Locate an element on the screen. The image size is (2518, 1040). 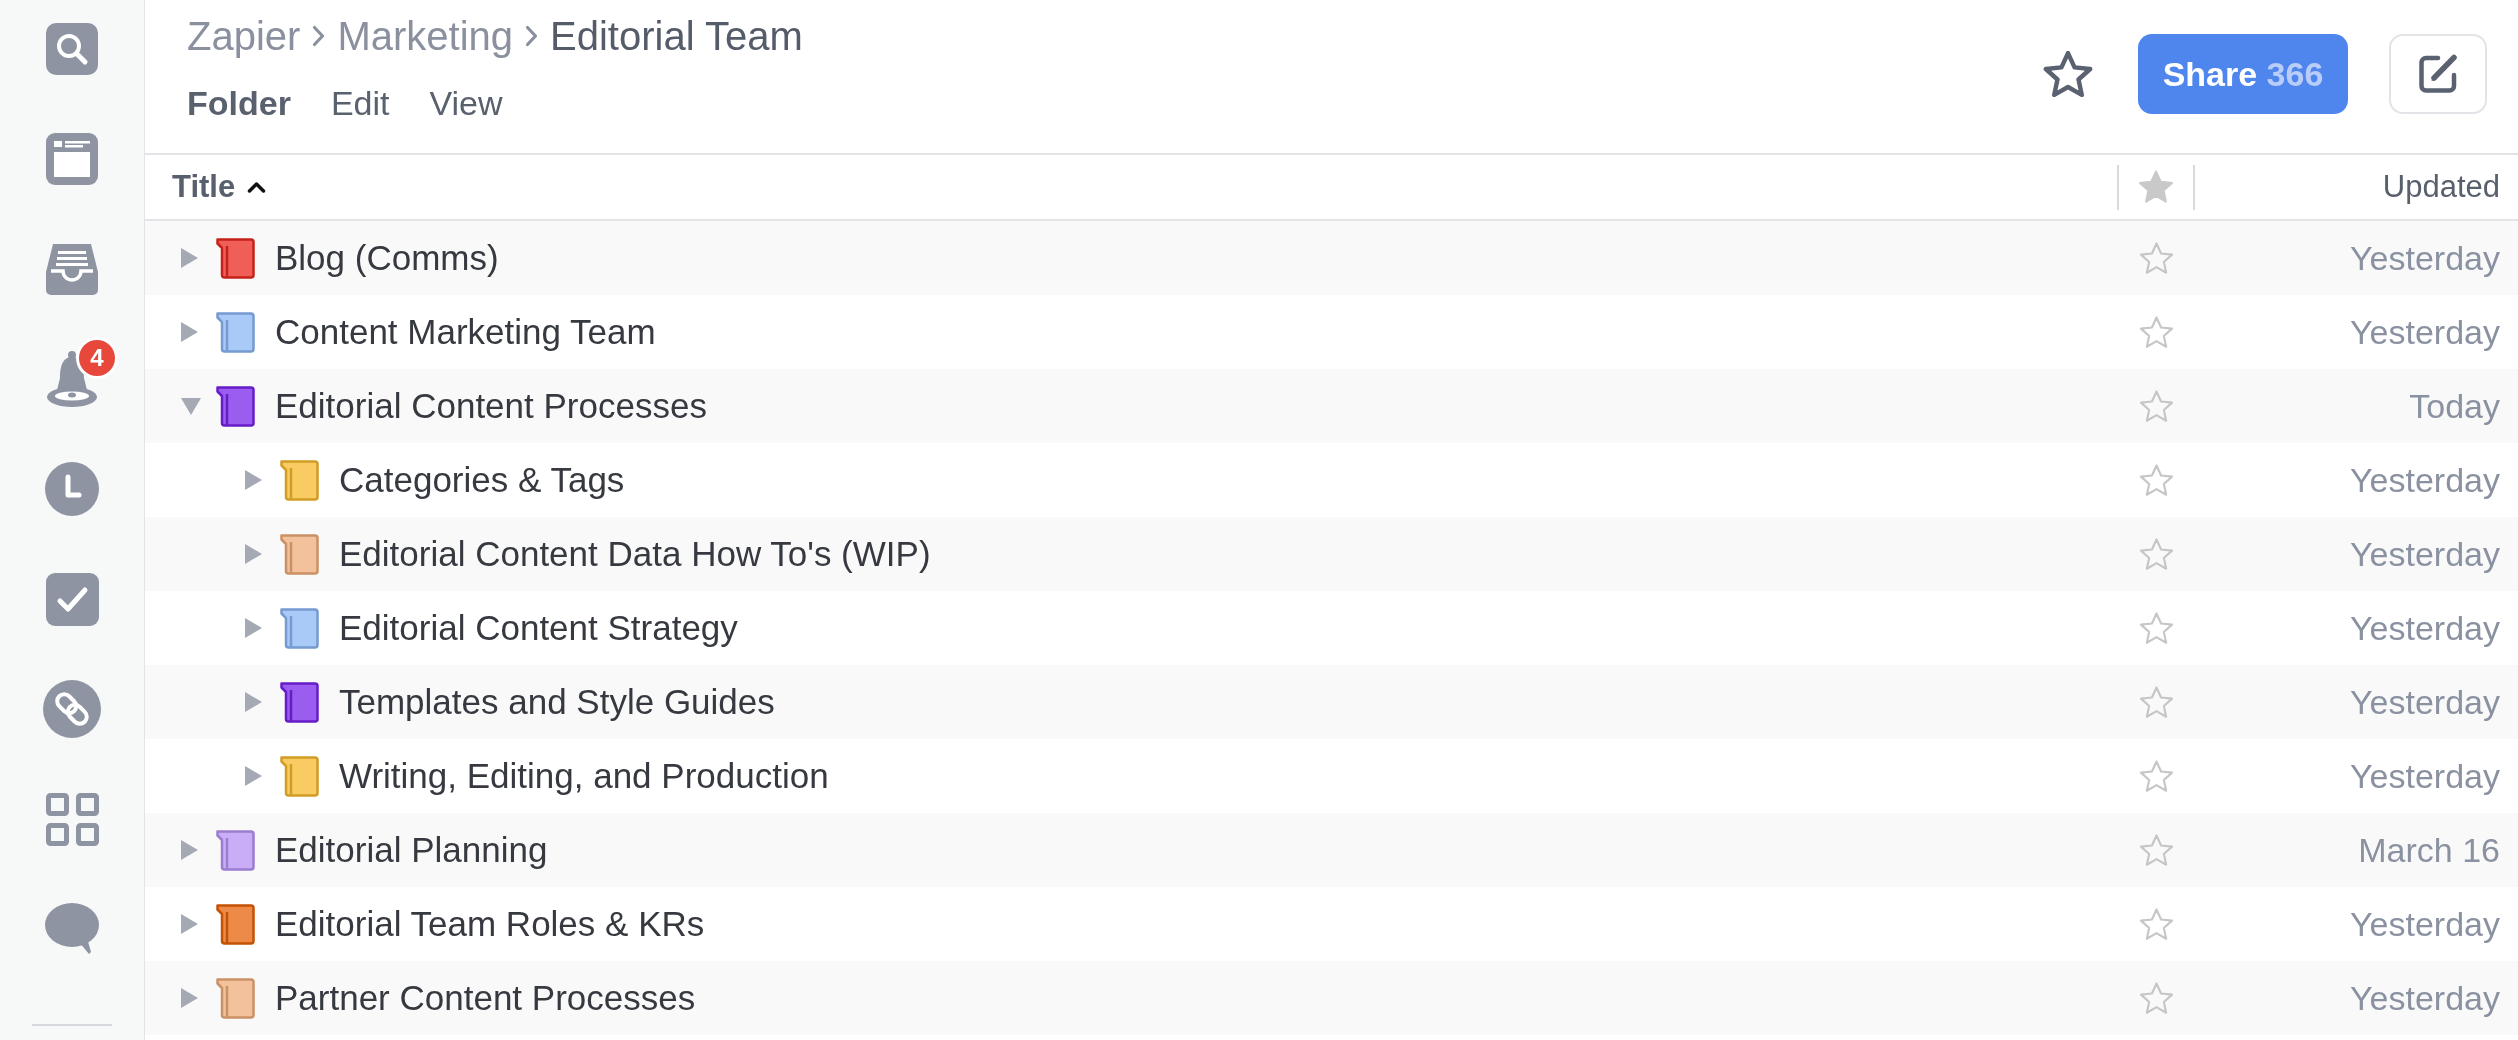
folder-row: Templates and Style Guides Yesterday is located at coordinates (1331, 702).